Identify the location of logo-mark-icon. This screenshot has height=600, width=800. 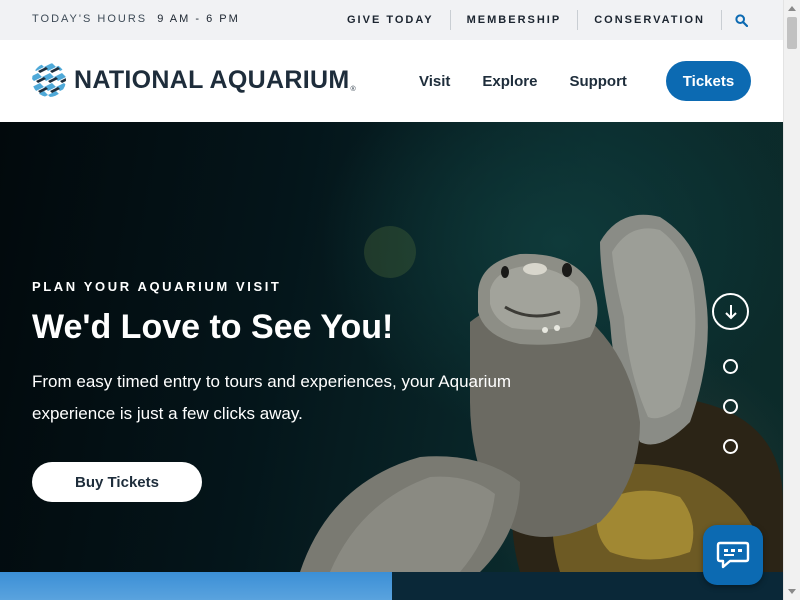
(49, 80).